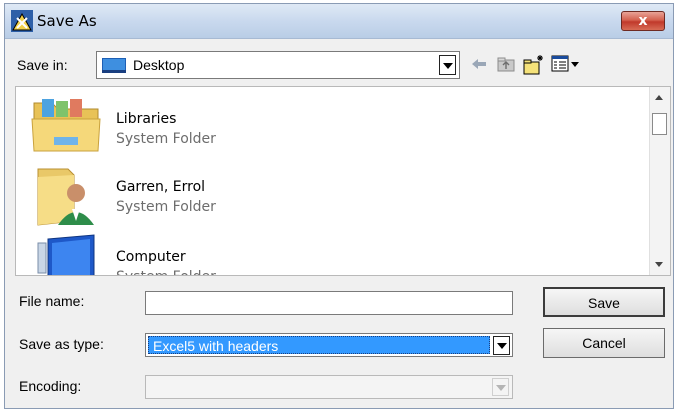 The width and height of the screenshot is (678, 410). Describe the element at coordinates (604, 343) in the screenshot. I see `cancel-button: Cancel` at that location.